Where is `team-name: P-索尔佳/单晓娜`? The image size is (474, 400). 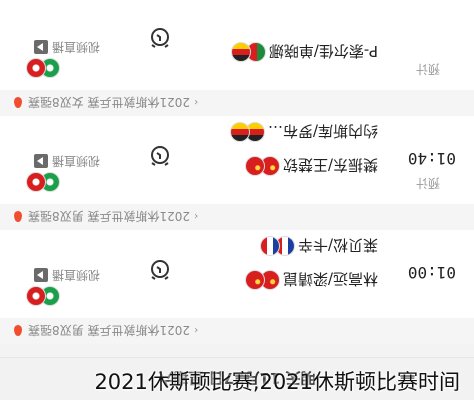
team-name: P-索尔佳/单晓娜 is located at coordinates (323, 51).